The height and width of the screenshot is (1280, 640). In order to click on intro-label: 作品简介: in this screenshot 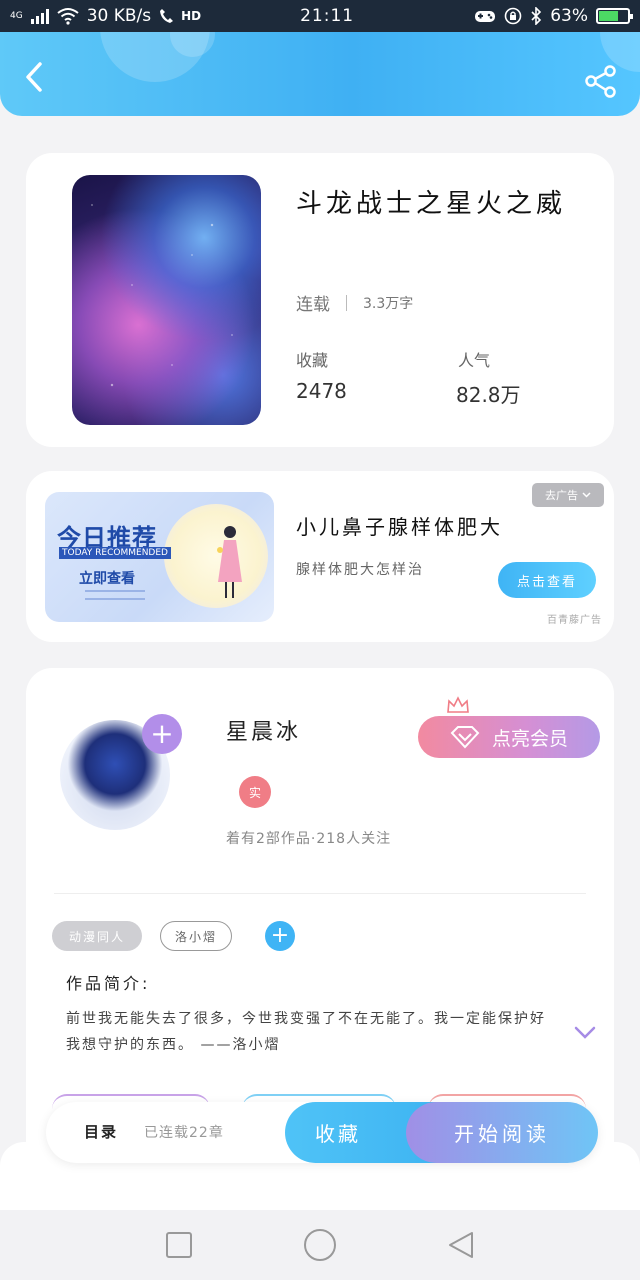, I will do `click(108, 983)`.